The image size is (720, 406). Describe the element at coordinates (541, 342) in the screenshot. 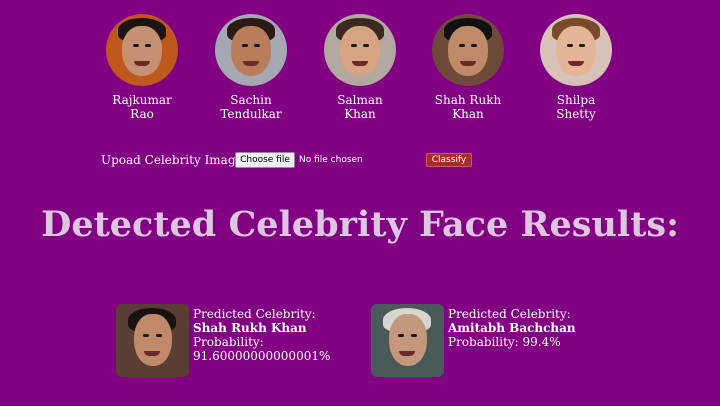

I see `probability-value: 99.4%` at that location.